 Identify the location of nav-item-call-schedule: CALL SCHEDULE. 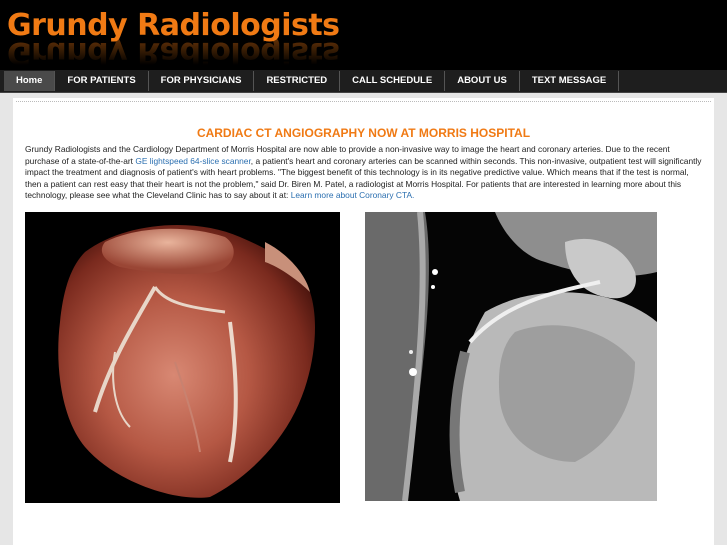
(393, 81).